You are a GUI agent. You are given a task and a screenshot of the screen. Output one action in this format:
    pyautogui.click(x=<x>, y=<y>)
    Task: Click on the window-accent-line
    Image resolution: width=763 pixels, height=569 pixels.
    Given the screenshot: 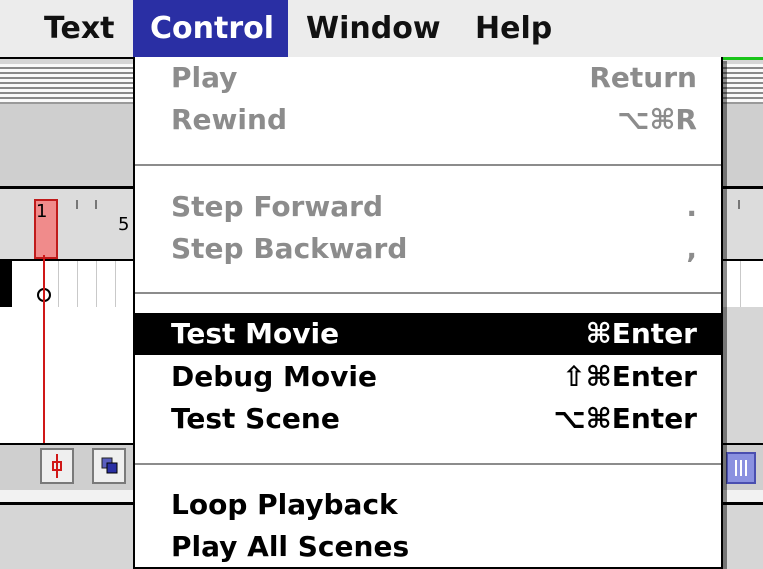 What is the action you would take?
    pyautogui.click(x=742, y=58)
    